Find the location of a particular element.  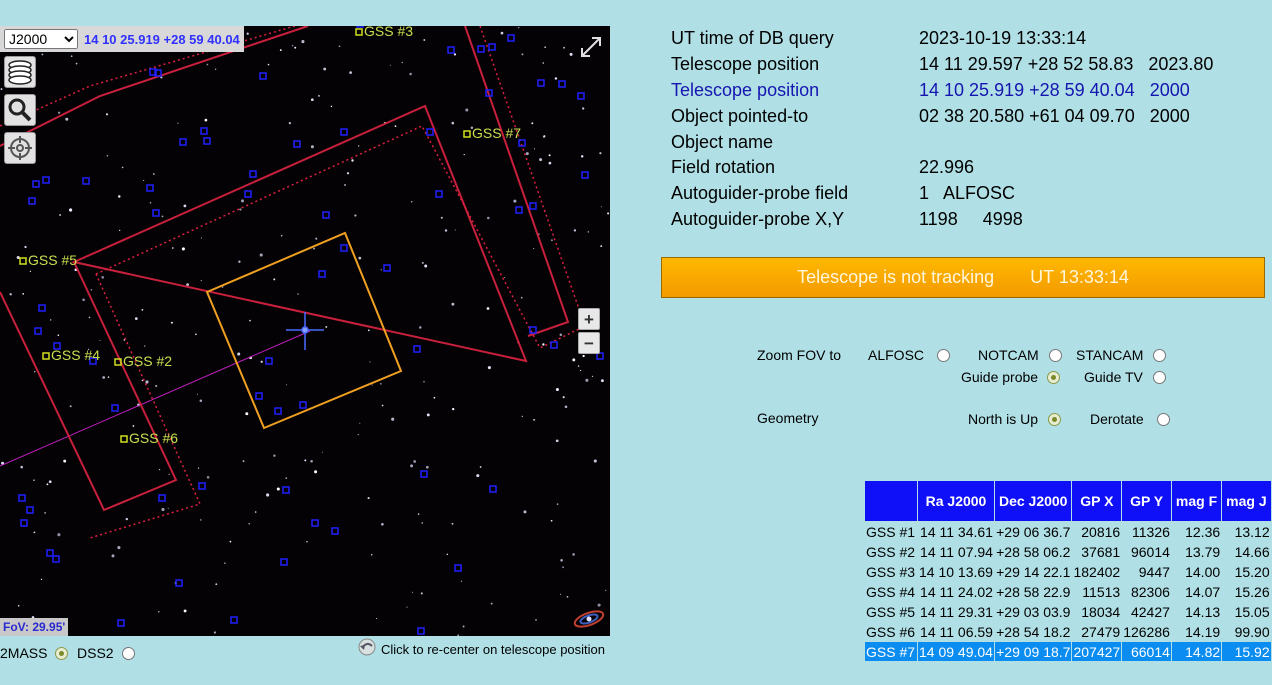

radio-derotate is located at coordinates (1163, 419).